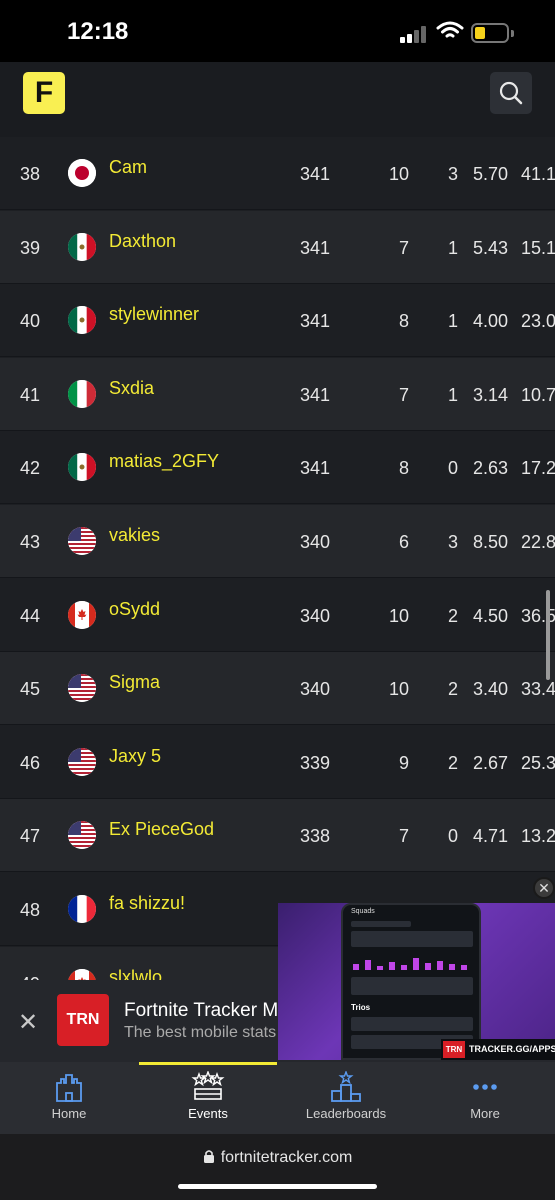 The height and width of the screenshot is (1200, 555). What do you see at coordinates (277, 173) in the screenshot?
I see `table-row: 38 Cam 341 10 3 5.70 41.1` at bounding box center [277, 173].